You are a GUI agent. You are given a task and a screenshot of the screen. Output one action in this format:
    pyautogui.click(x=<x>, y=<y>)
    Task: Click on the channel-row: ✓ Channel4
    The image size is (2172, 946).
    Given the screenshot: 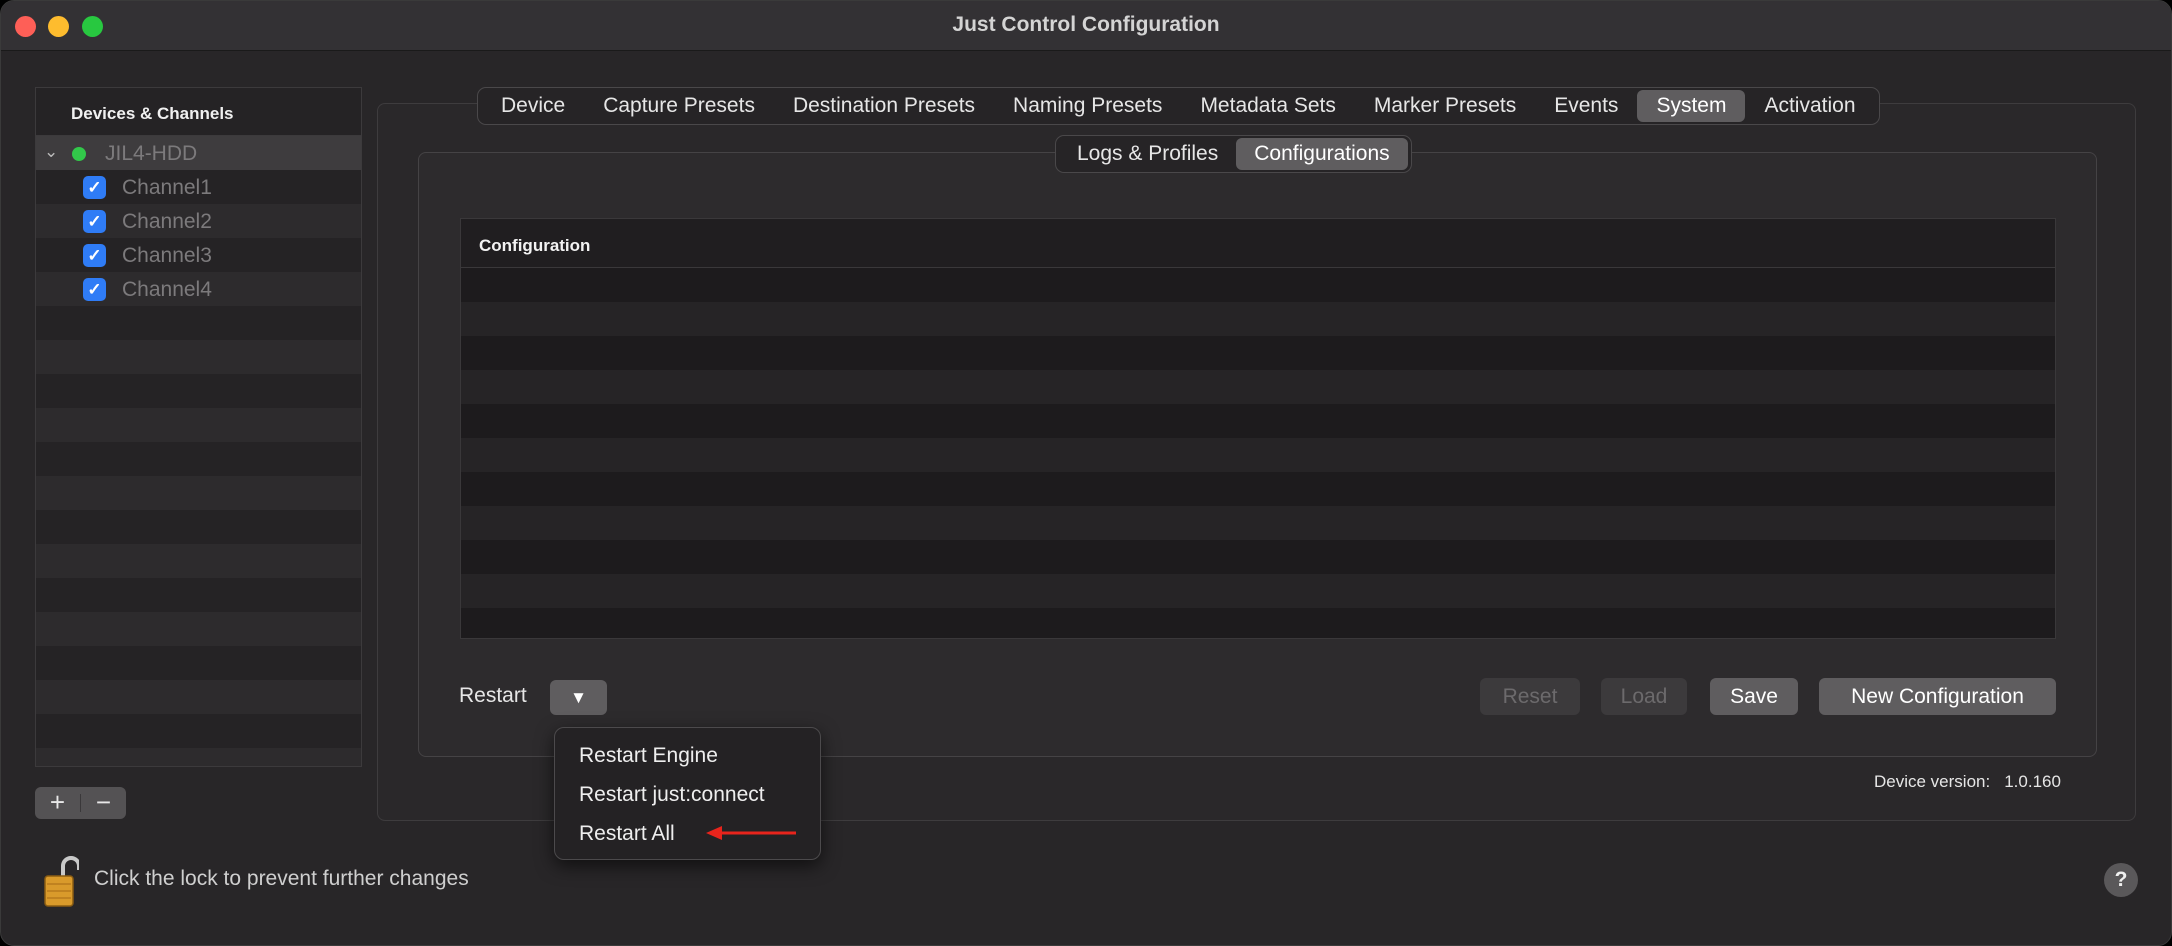 What is the action you would take?
    pyautogui.click(x=198, y=289)
    